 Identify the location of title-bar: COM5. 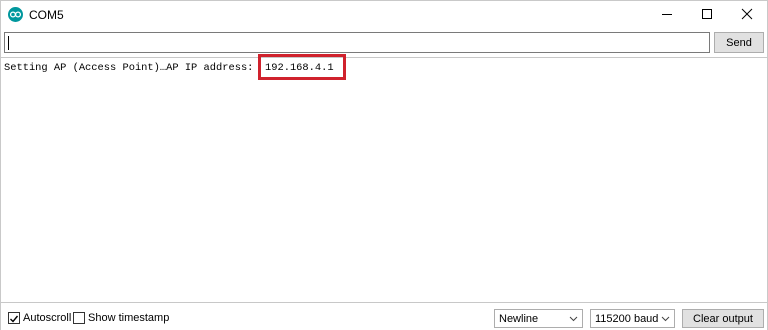
(384, 15).